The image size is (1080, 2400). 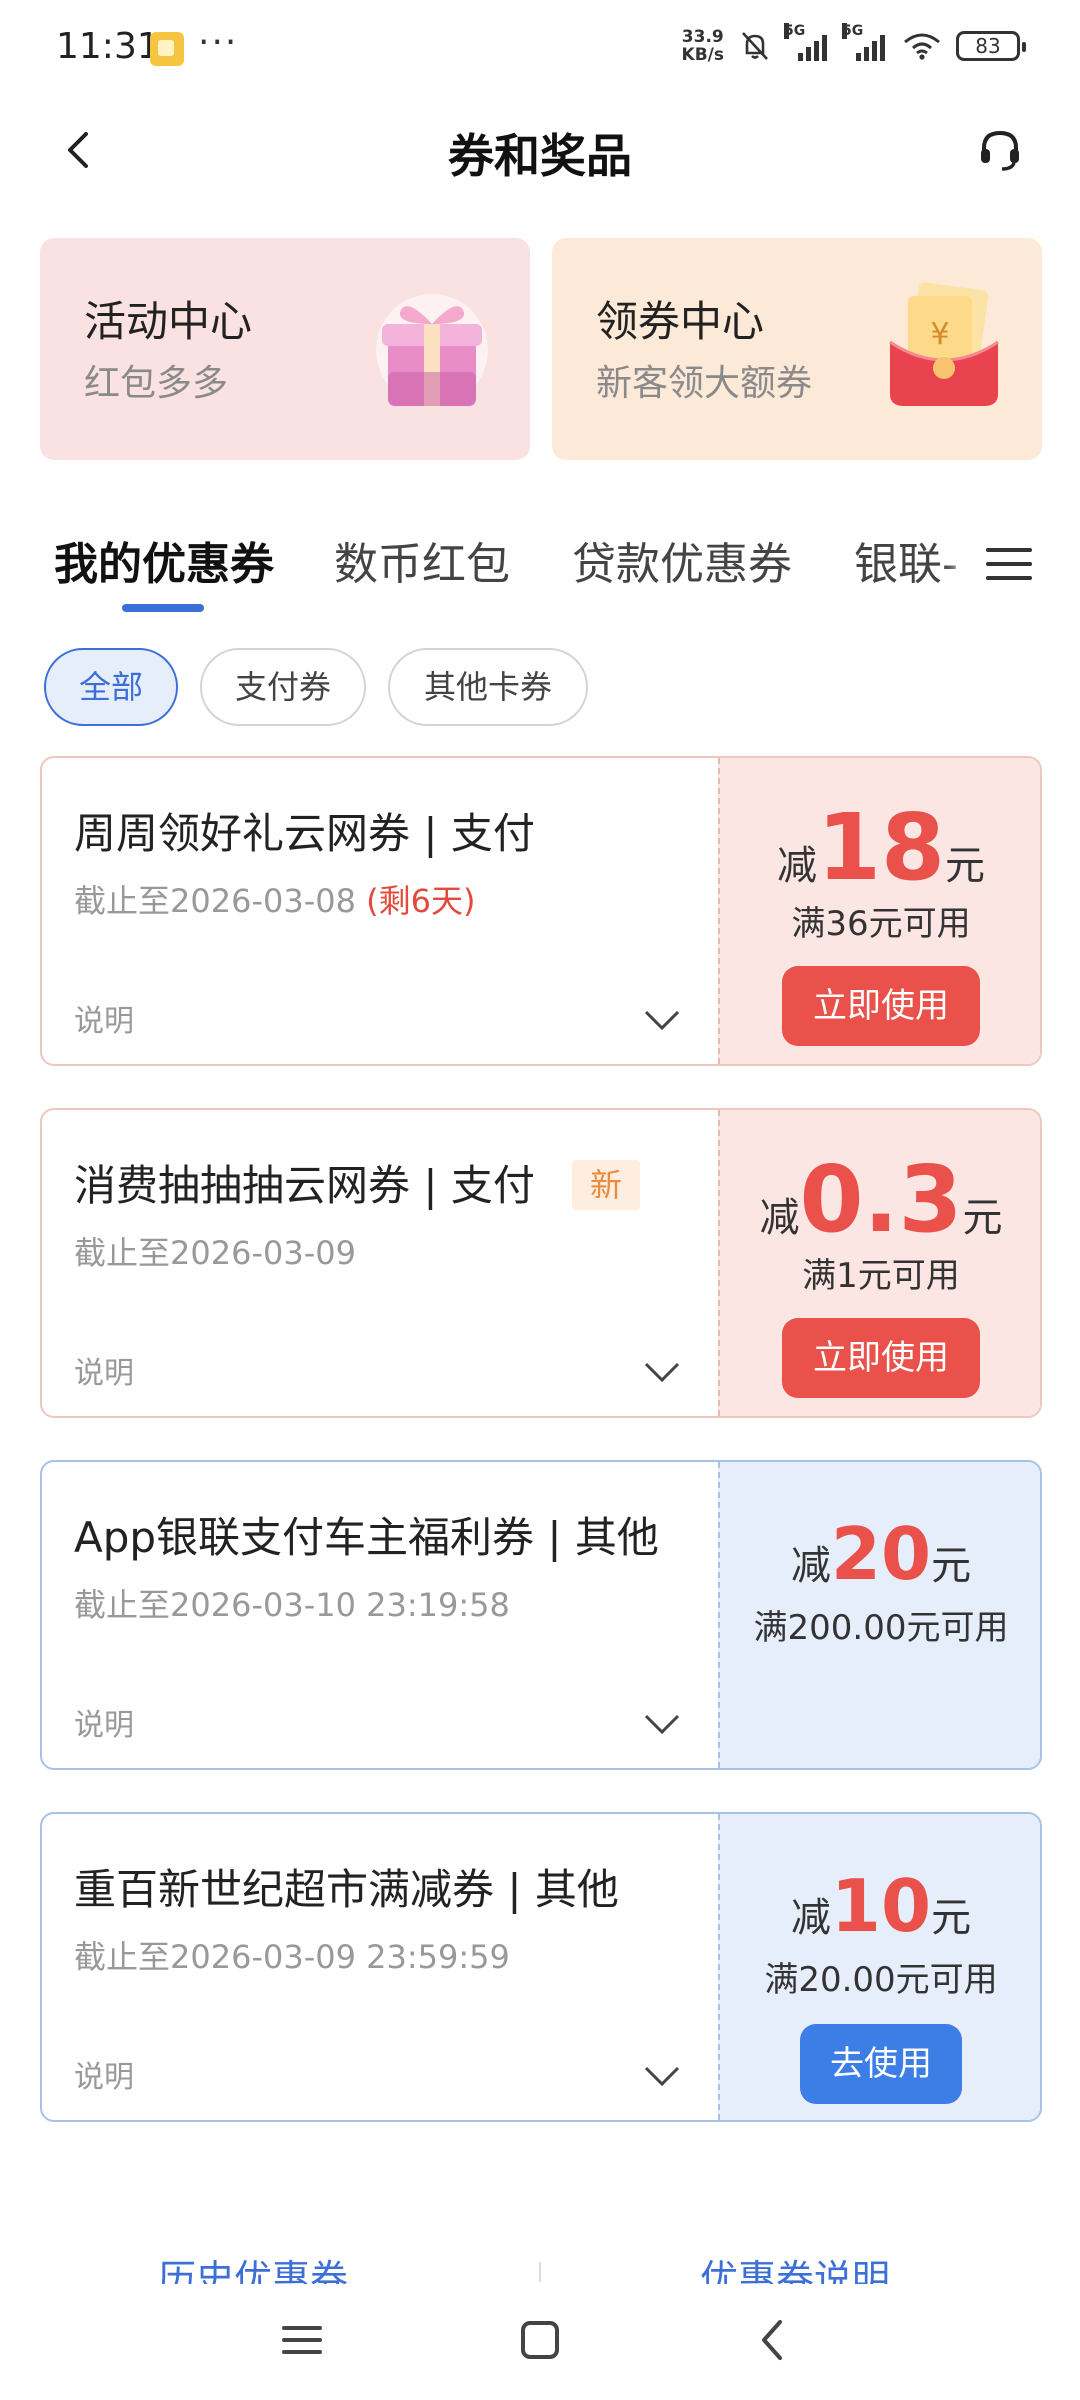 What do you see at coordinates (853, 31) in the screenshot?
I see `sim2-tag: 5G` at bounding box center [853, 31].